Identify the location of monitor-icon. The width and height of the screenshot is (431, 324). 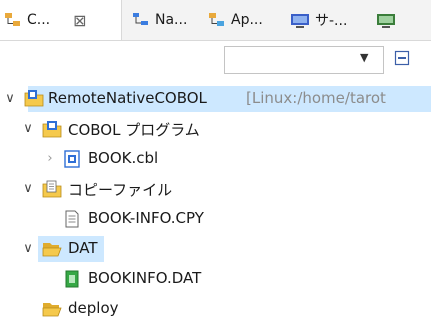
(386, 21).